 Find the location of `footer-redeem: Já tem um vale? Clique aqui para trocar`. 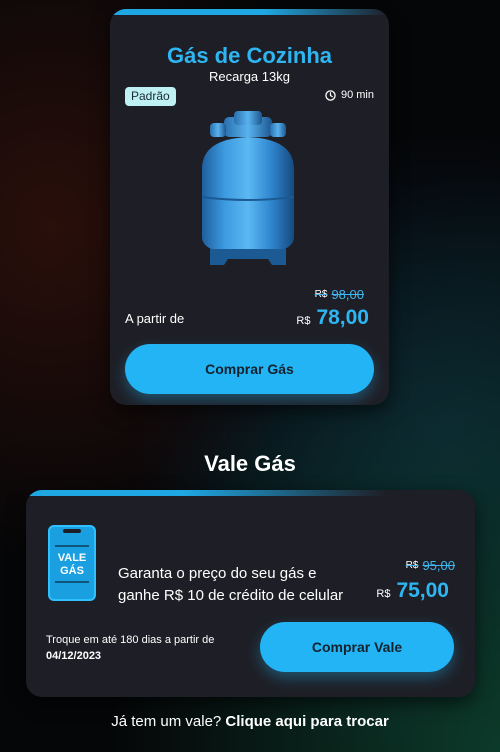

footer-redeem: Já tem um vale? Clique aqui para trocar is located at coordinates (250, 721).